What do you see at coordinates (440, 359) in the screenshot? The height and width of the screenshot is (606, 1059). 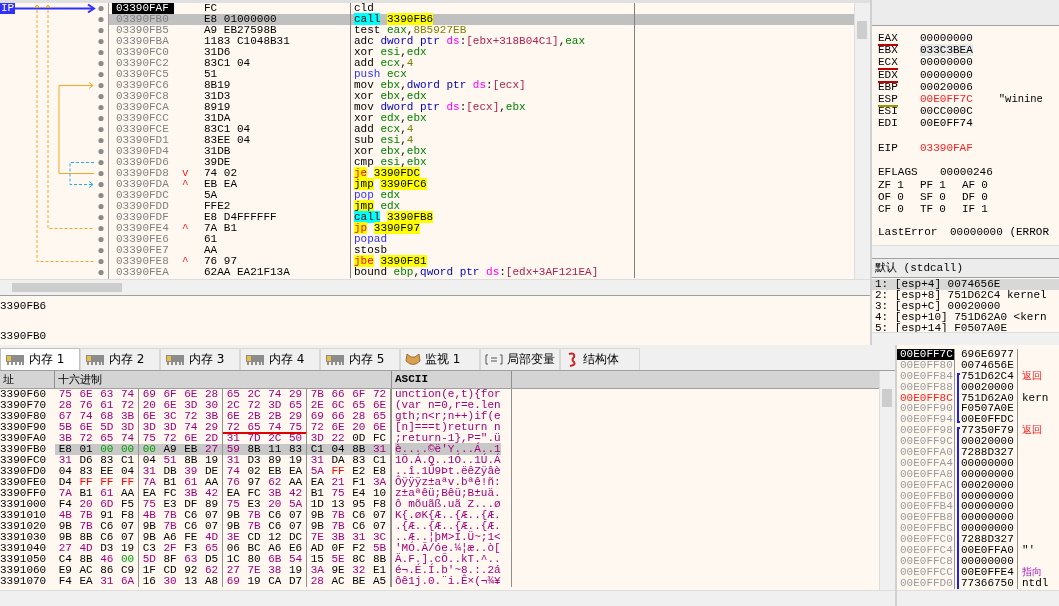 I see `tab: 监视 1` at bounding box center [440, 359].